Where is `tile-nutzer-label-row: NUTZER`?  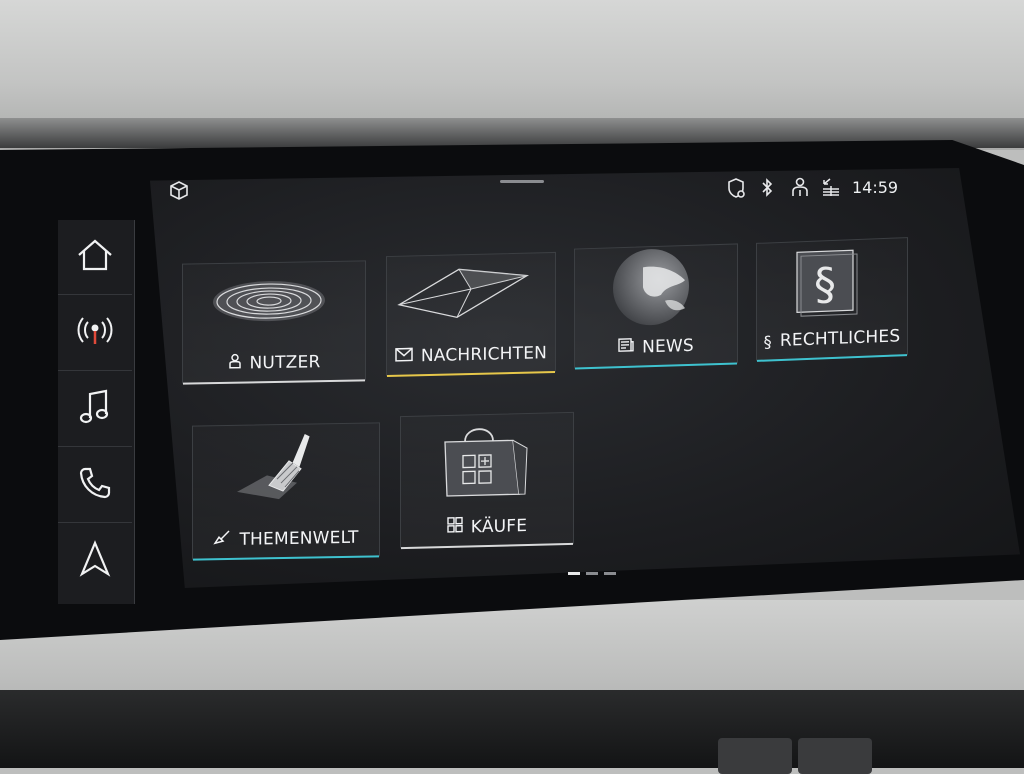 tile-nutzer-label-row: NUTZER is located at coordinates (274, 362).